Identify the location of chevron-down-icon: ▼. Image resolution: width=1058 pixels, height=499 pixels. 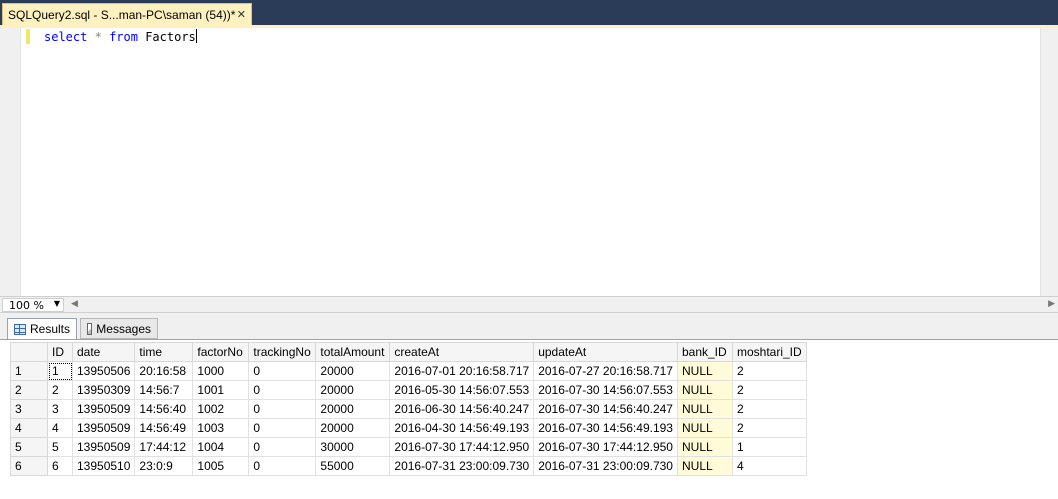
(57, 303).